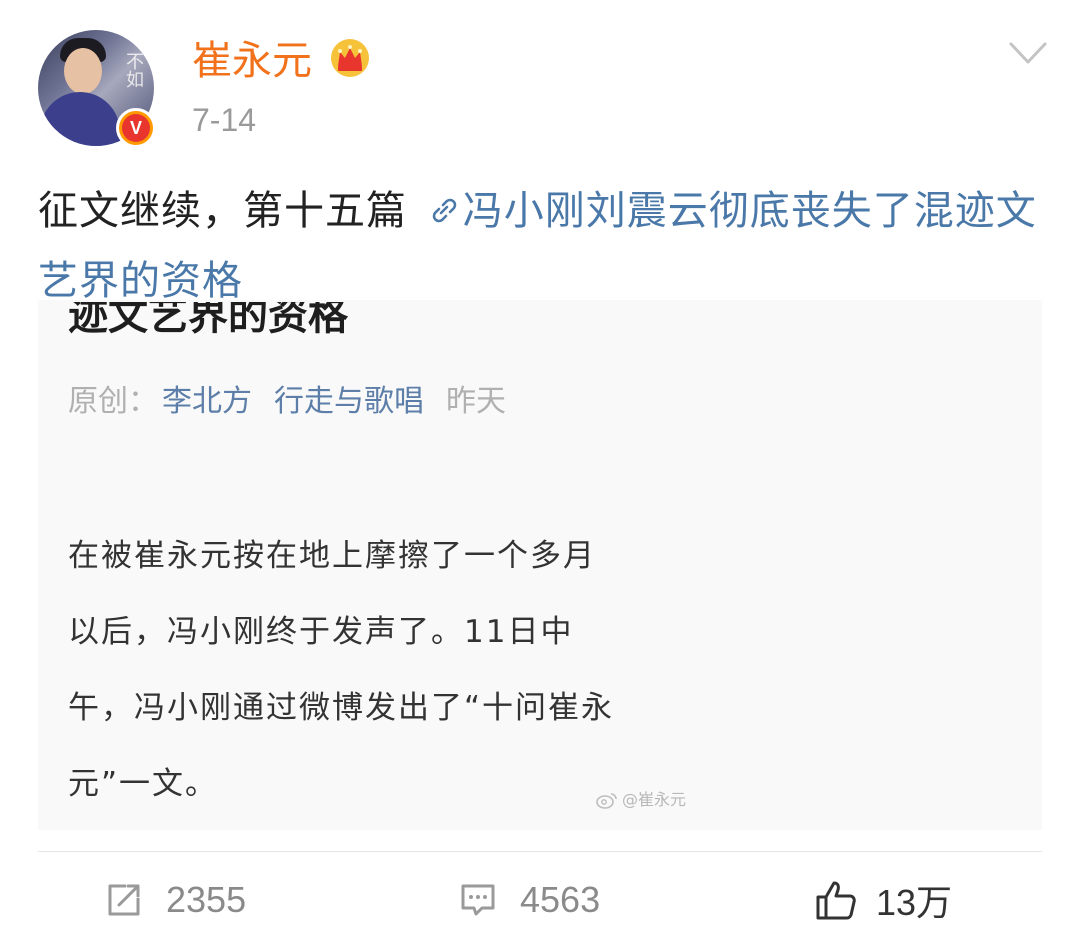 This screenshot has width=1080, height=943. What do you see at coordinates (252, 61) in the screenshot?
I see `username: 崔永元` at bounding box center [252, 61].